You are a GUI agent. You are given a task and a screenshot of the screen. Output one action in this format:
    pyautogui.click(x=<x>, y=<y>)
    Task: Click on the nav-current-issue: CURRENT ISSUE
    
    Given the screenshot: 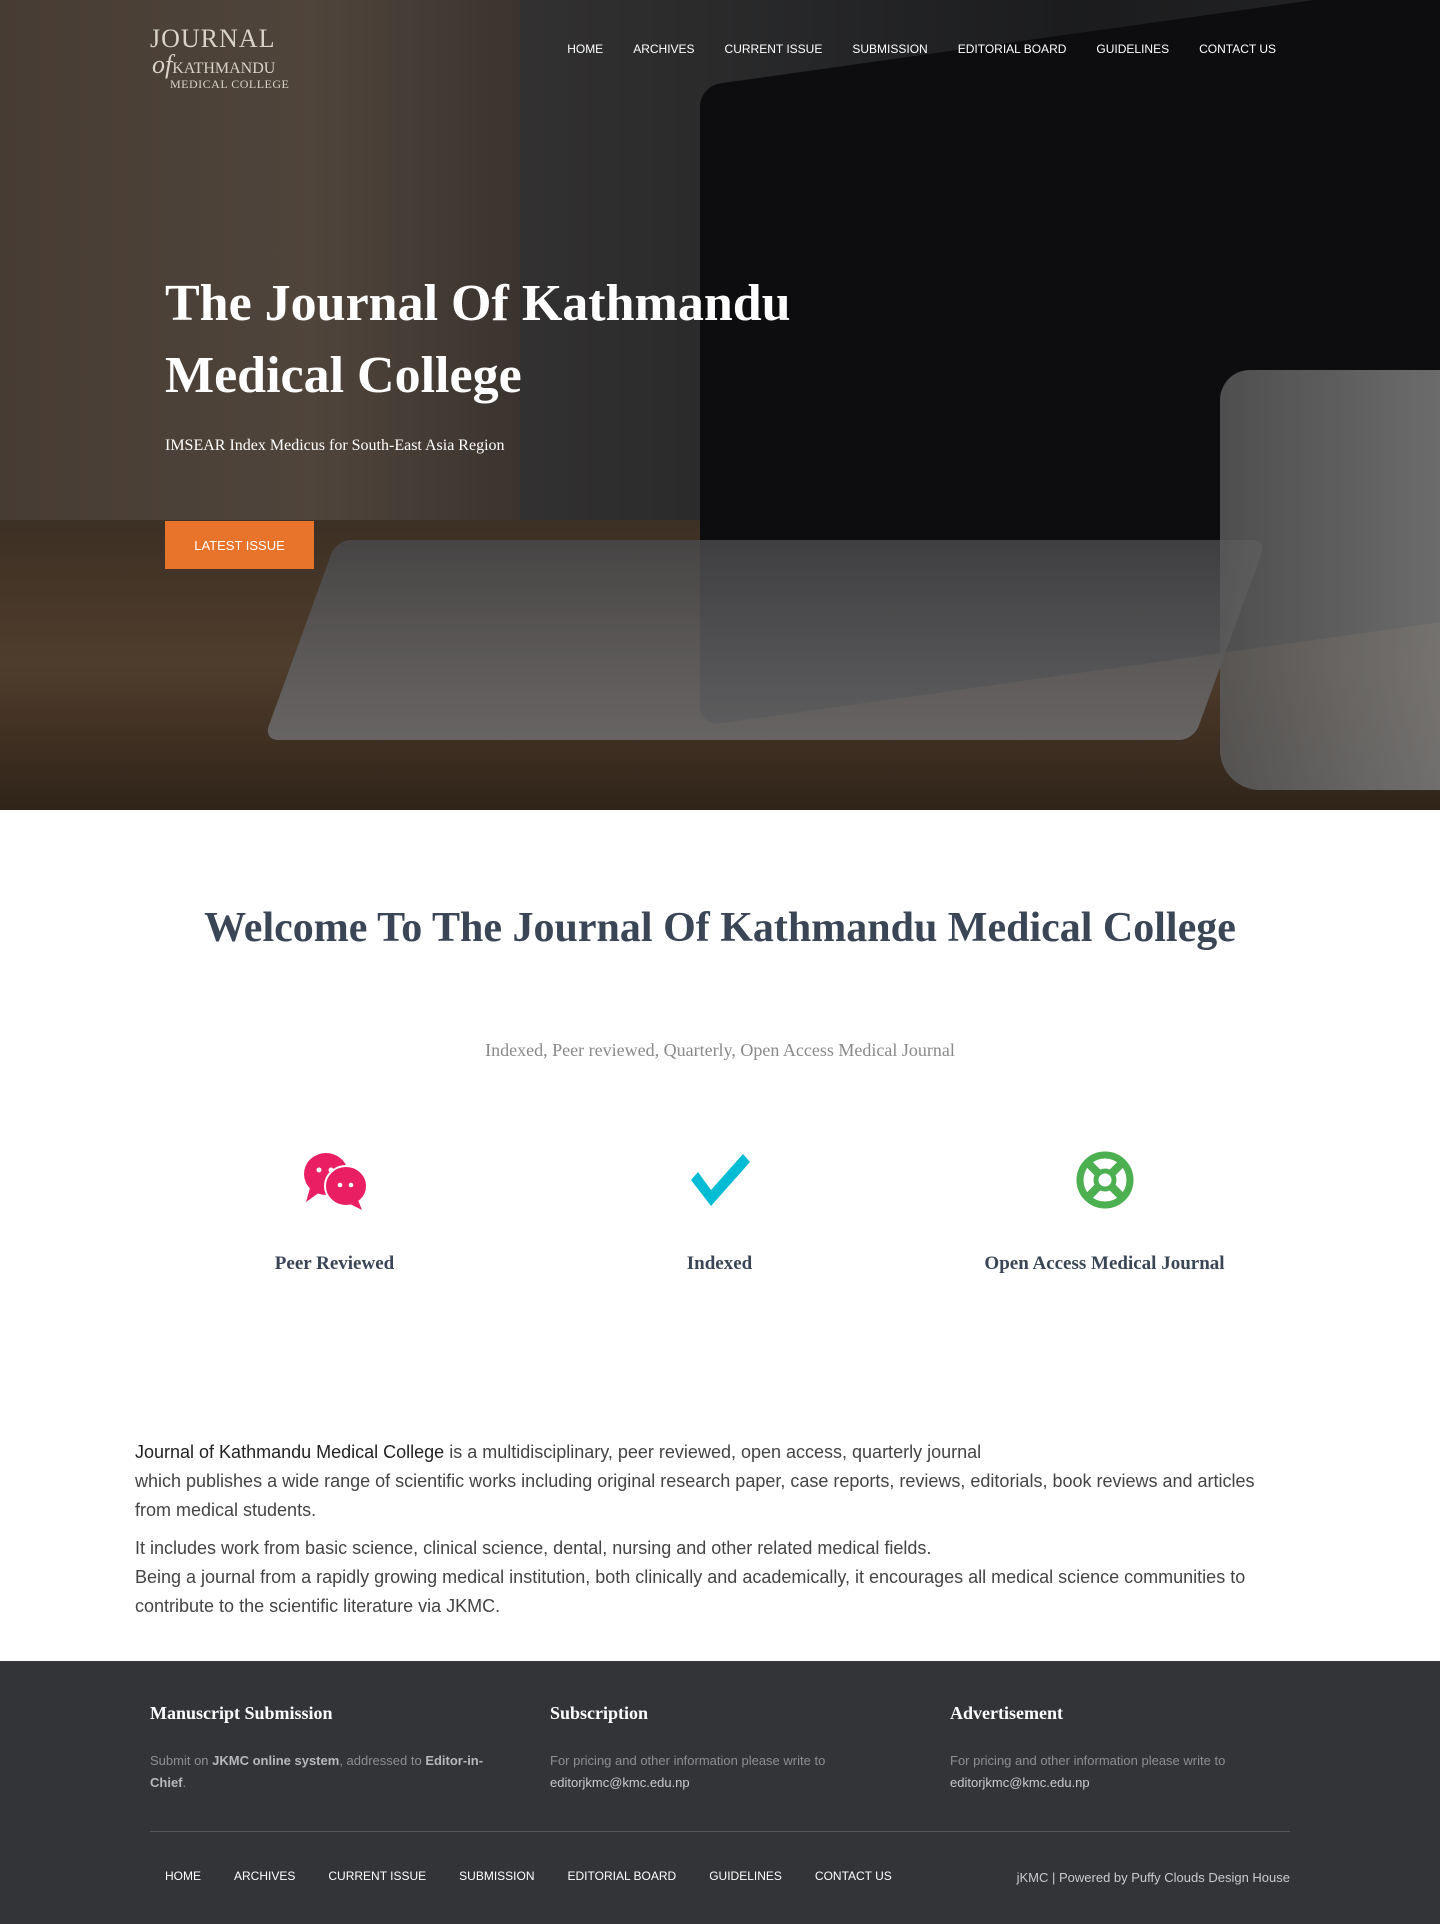 What is the action you would take?
    pyautogui.click(x=774, y=49)
    